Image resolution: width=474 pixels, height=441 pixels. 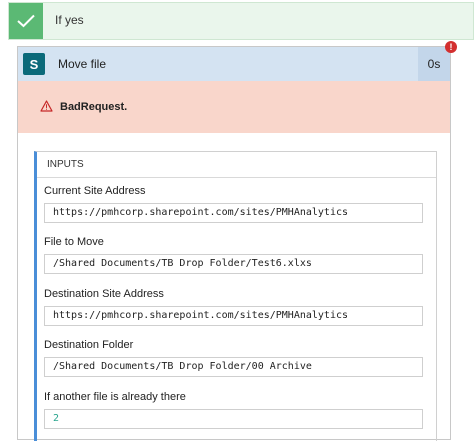 What do you see at coordinates (74, 242) in the screenshot?
I see `field-label-file-to-move: File to Move` at bounding box center [74, 242].